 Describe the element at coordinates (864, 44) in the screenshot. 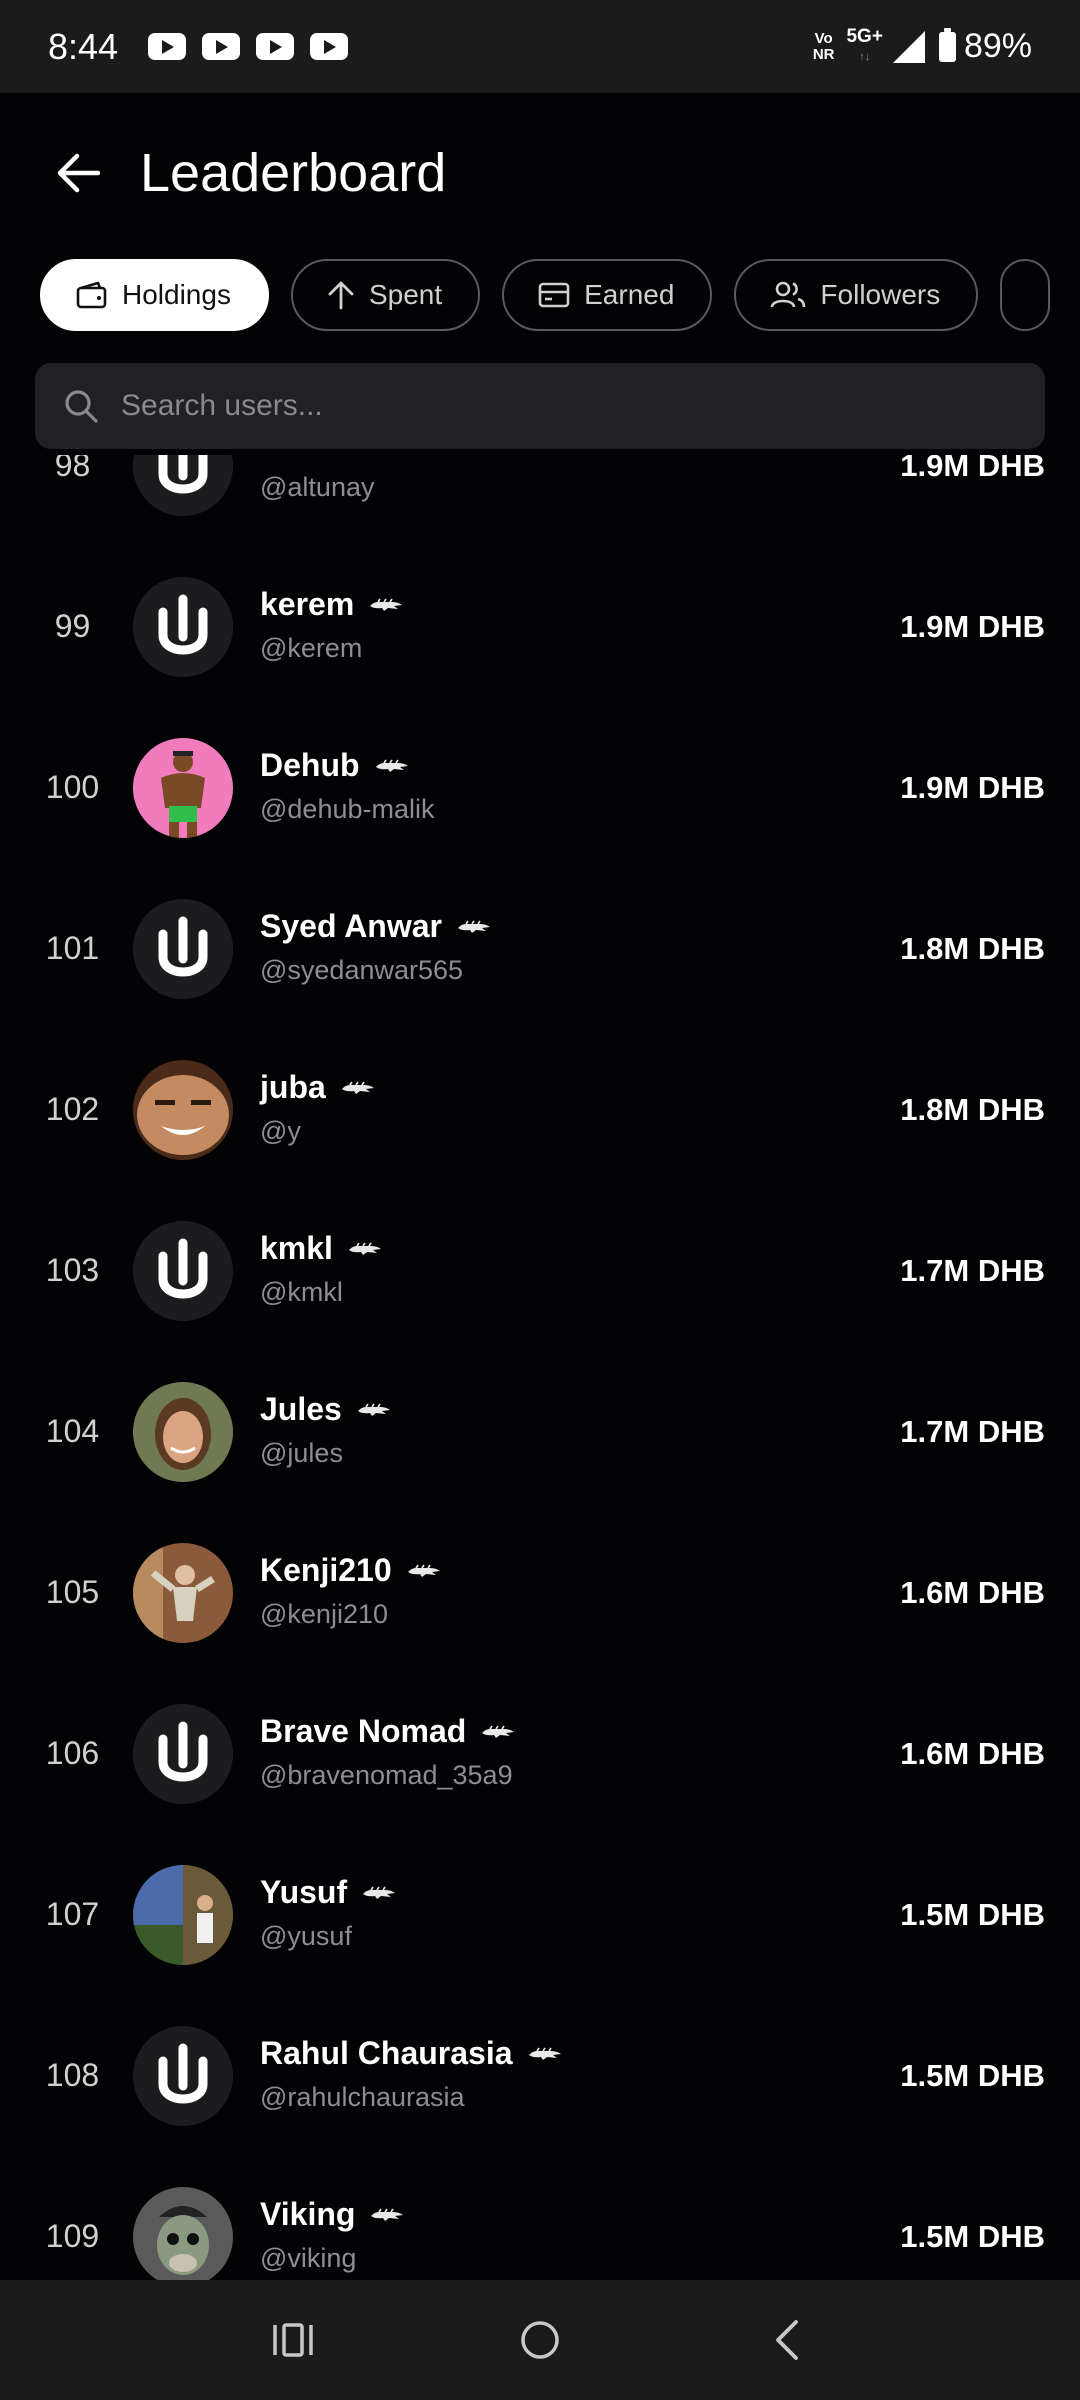

I see `network-indicator: 5G+ ↑↓` at that location.